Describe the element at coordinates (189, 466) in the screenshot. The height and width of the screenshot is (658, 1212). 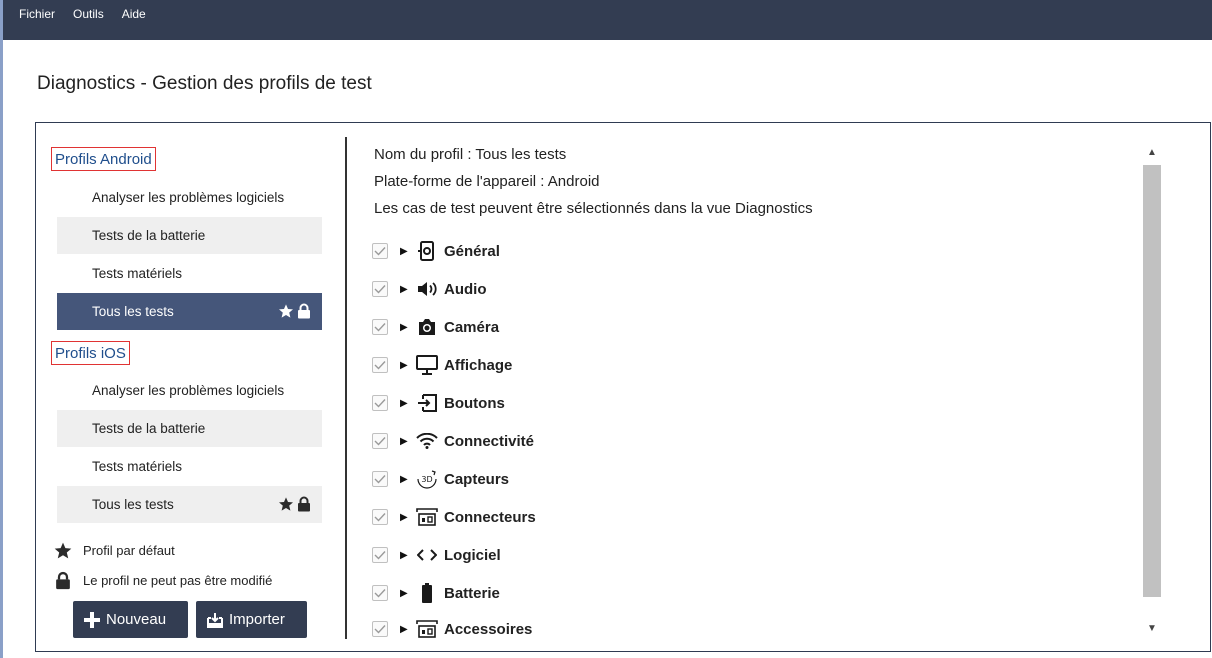
I see `ios-profile-hardware: Tests matériels` at that location.